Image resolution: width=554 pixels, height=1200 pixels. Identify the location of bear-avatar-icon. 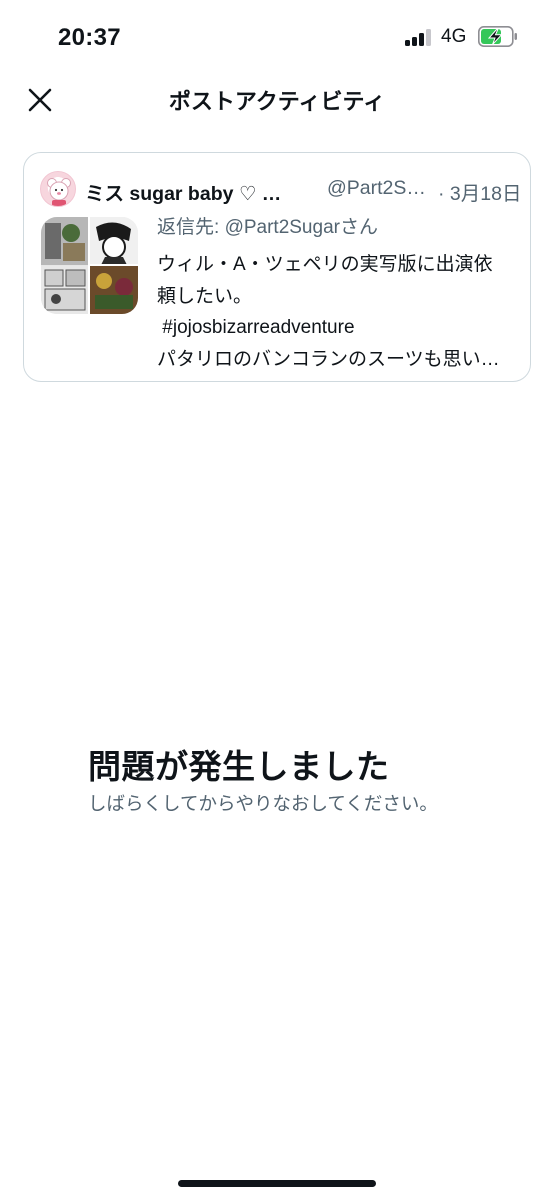
(59, 192).